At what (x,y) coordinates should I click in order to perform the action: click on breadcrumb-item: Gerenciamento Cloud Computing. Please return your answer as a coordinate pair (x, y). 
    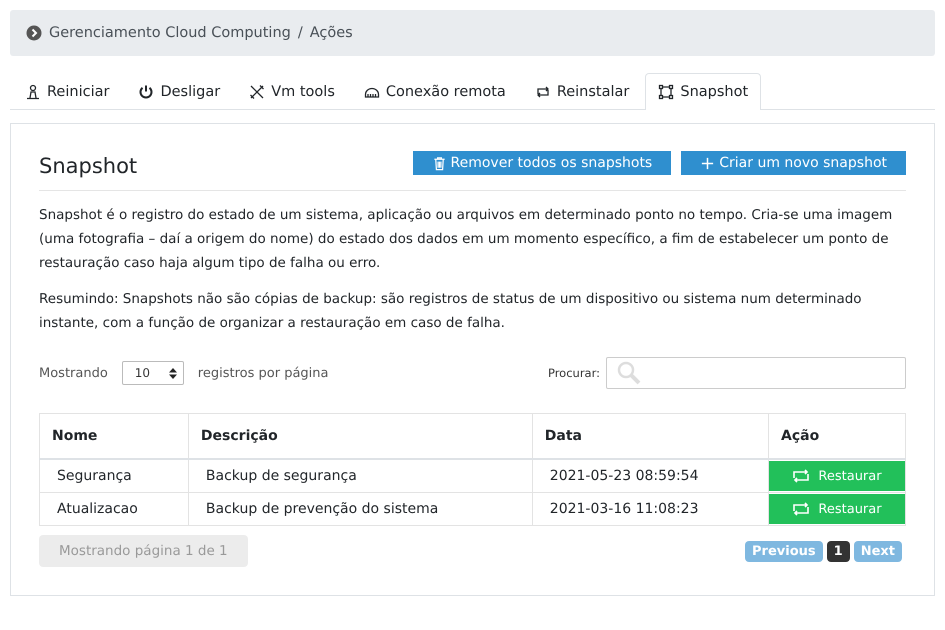
    Looking at the image, I should click on (170, 33).